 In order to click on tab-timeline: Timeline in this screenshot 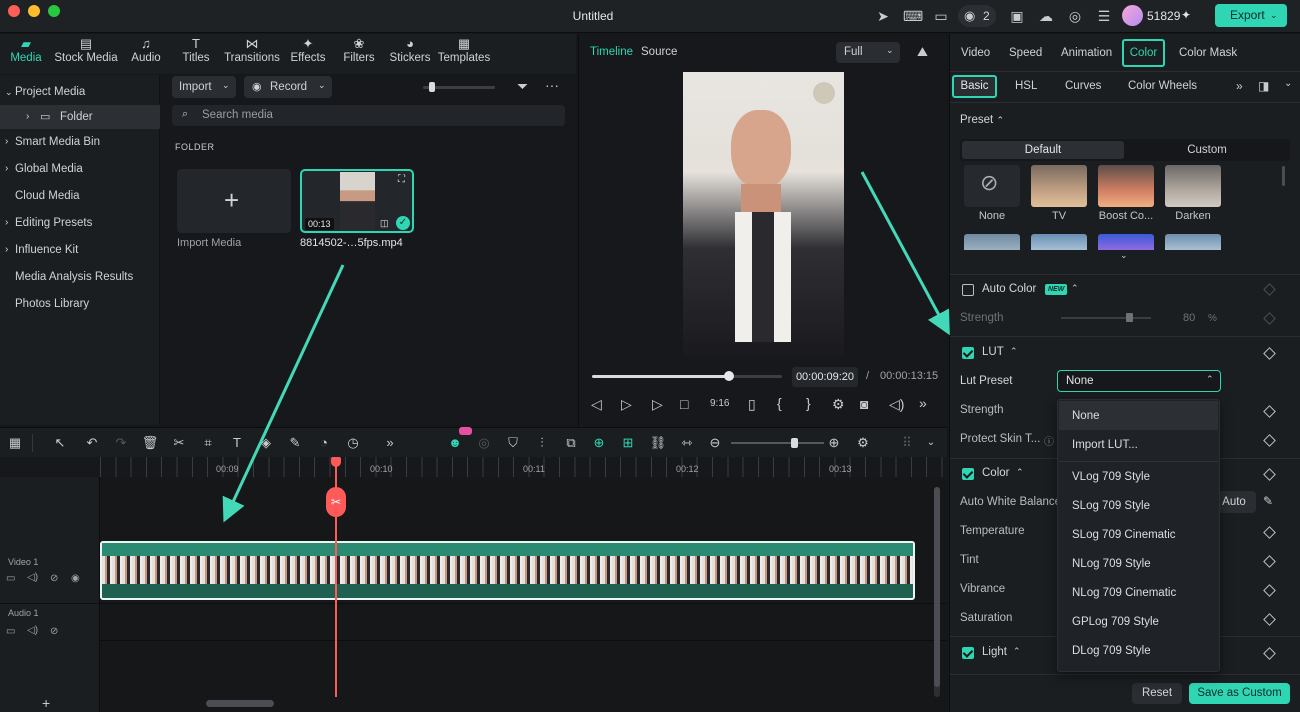, I will do `click(611, 52)`.